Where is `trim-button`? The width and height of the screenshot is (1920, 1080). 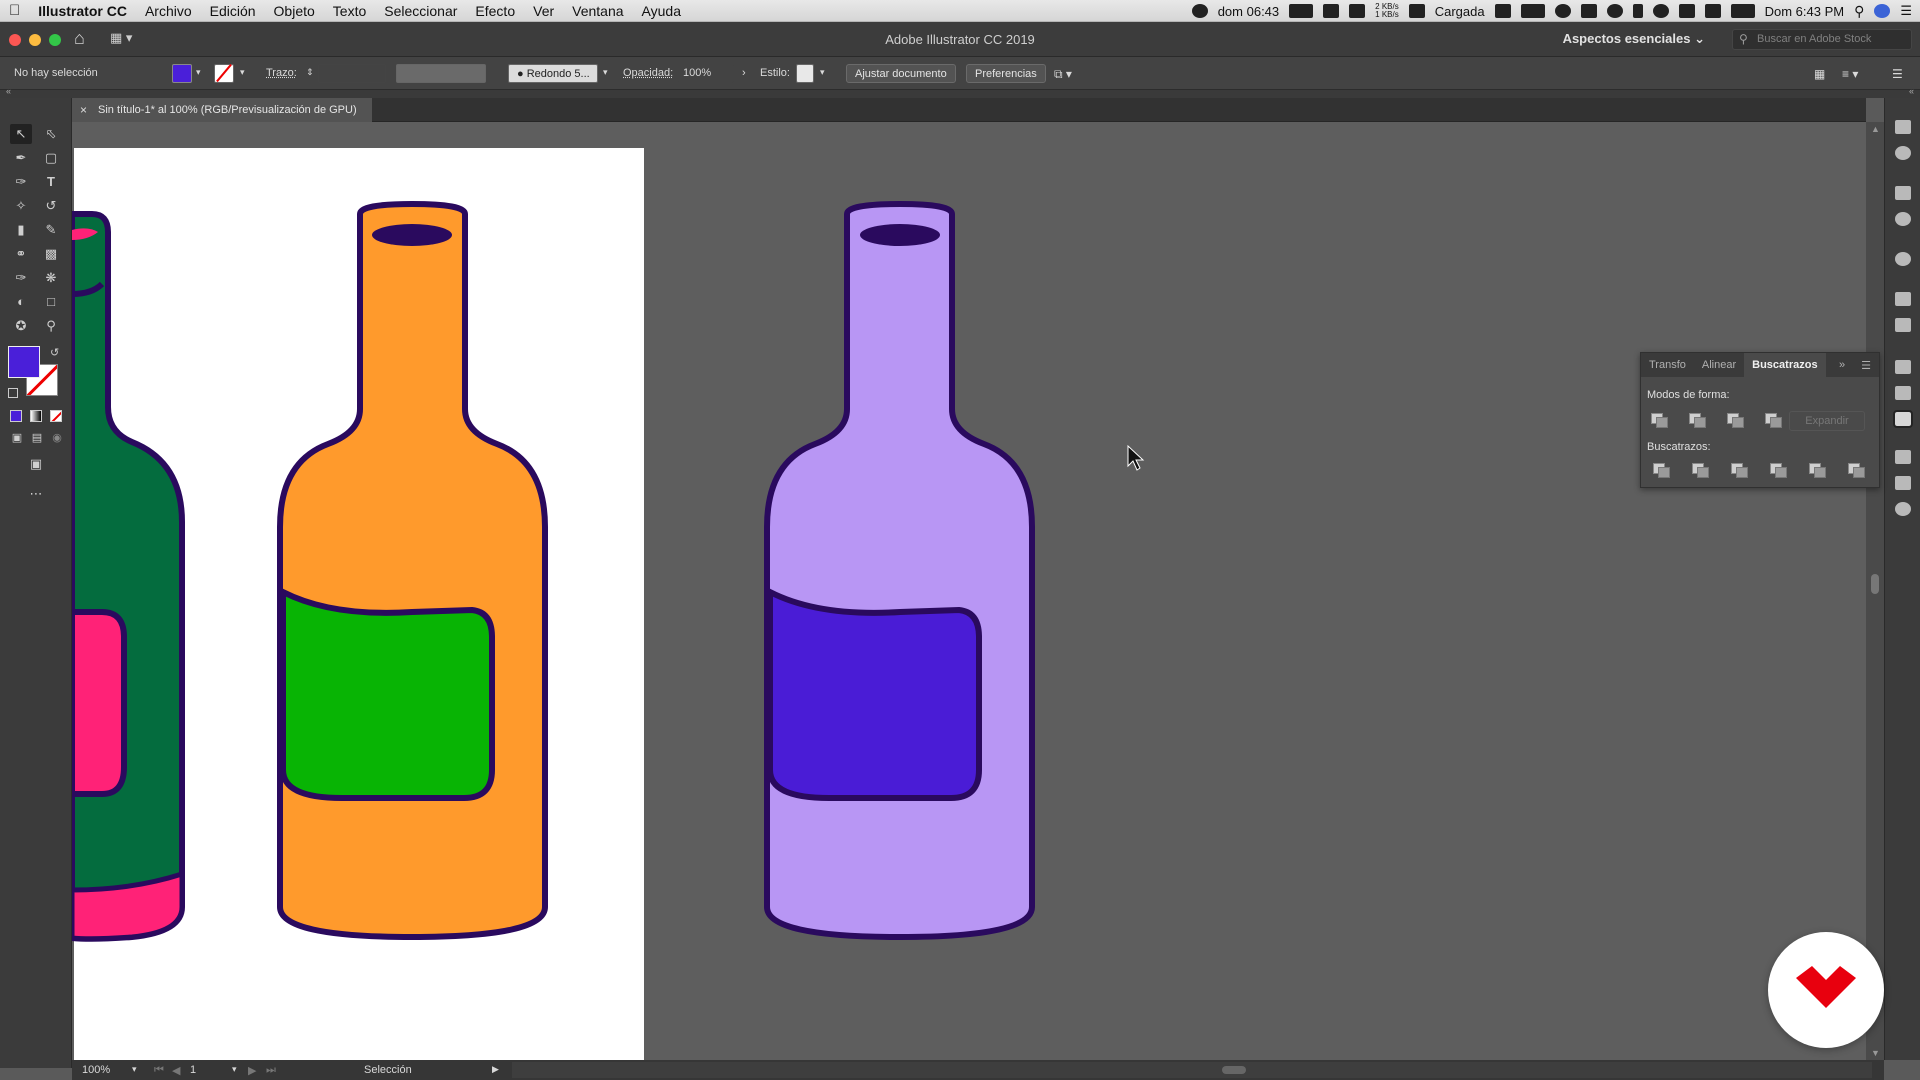 trim-button is located at coordinates (1700, 470).